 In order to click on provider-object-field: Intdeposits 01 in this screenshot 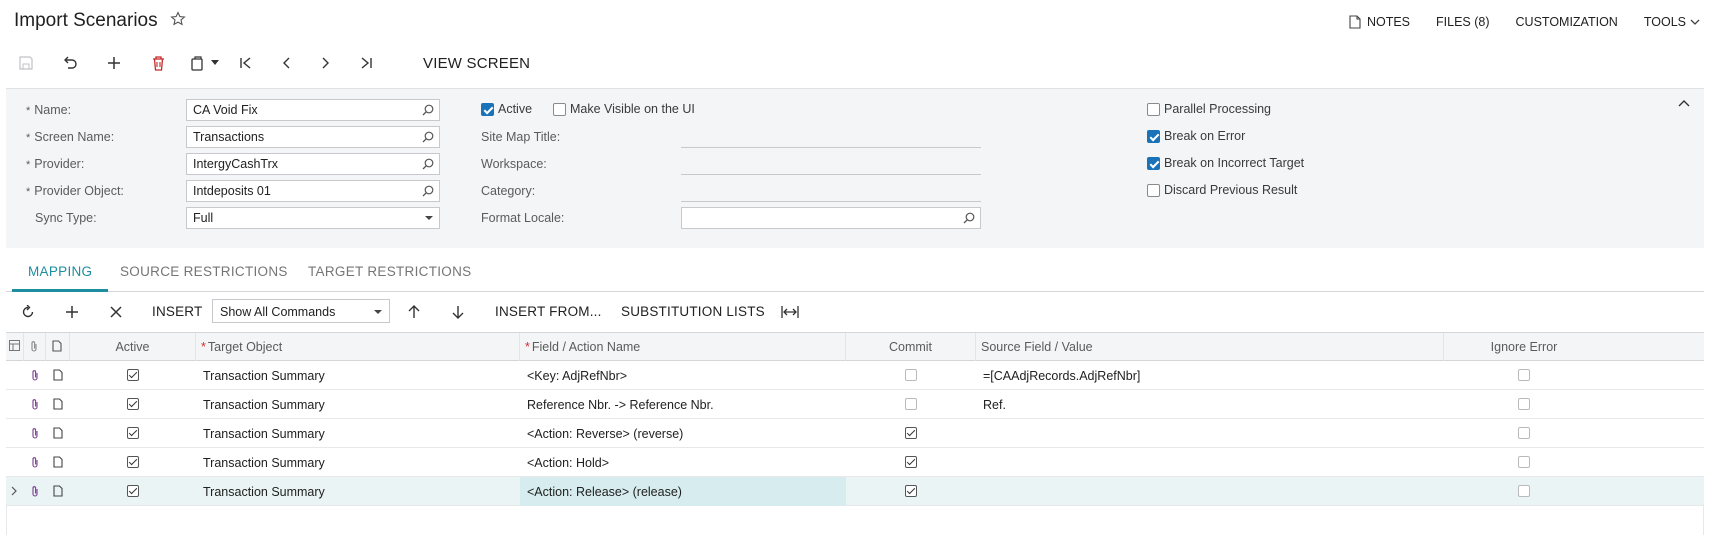, I will do `click(313, 191)`.